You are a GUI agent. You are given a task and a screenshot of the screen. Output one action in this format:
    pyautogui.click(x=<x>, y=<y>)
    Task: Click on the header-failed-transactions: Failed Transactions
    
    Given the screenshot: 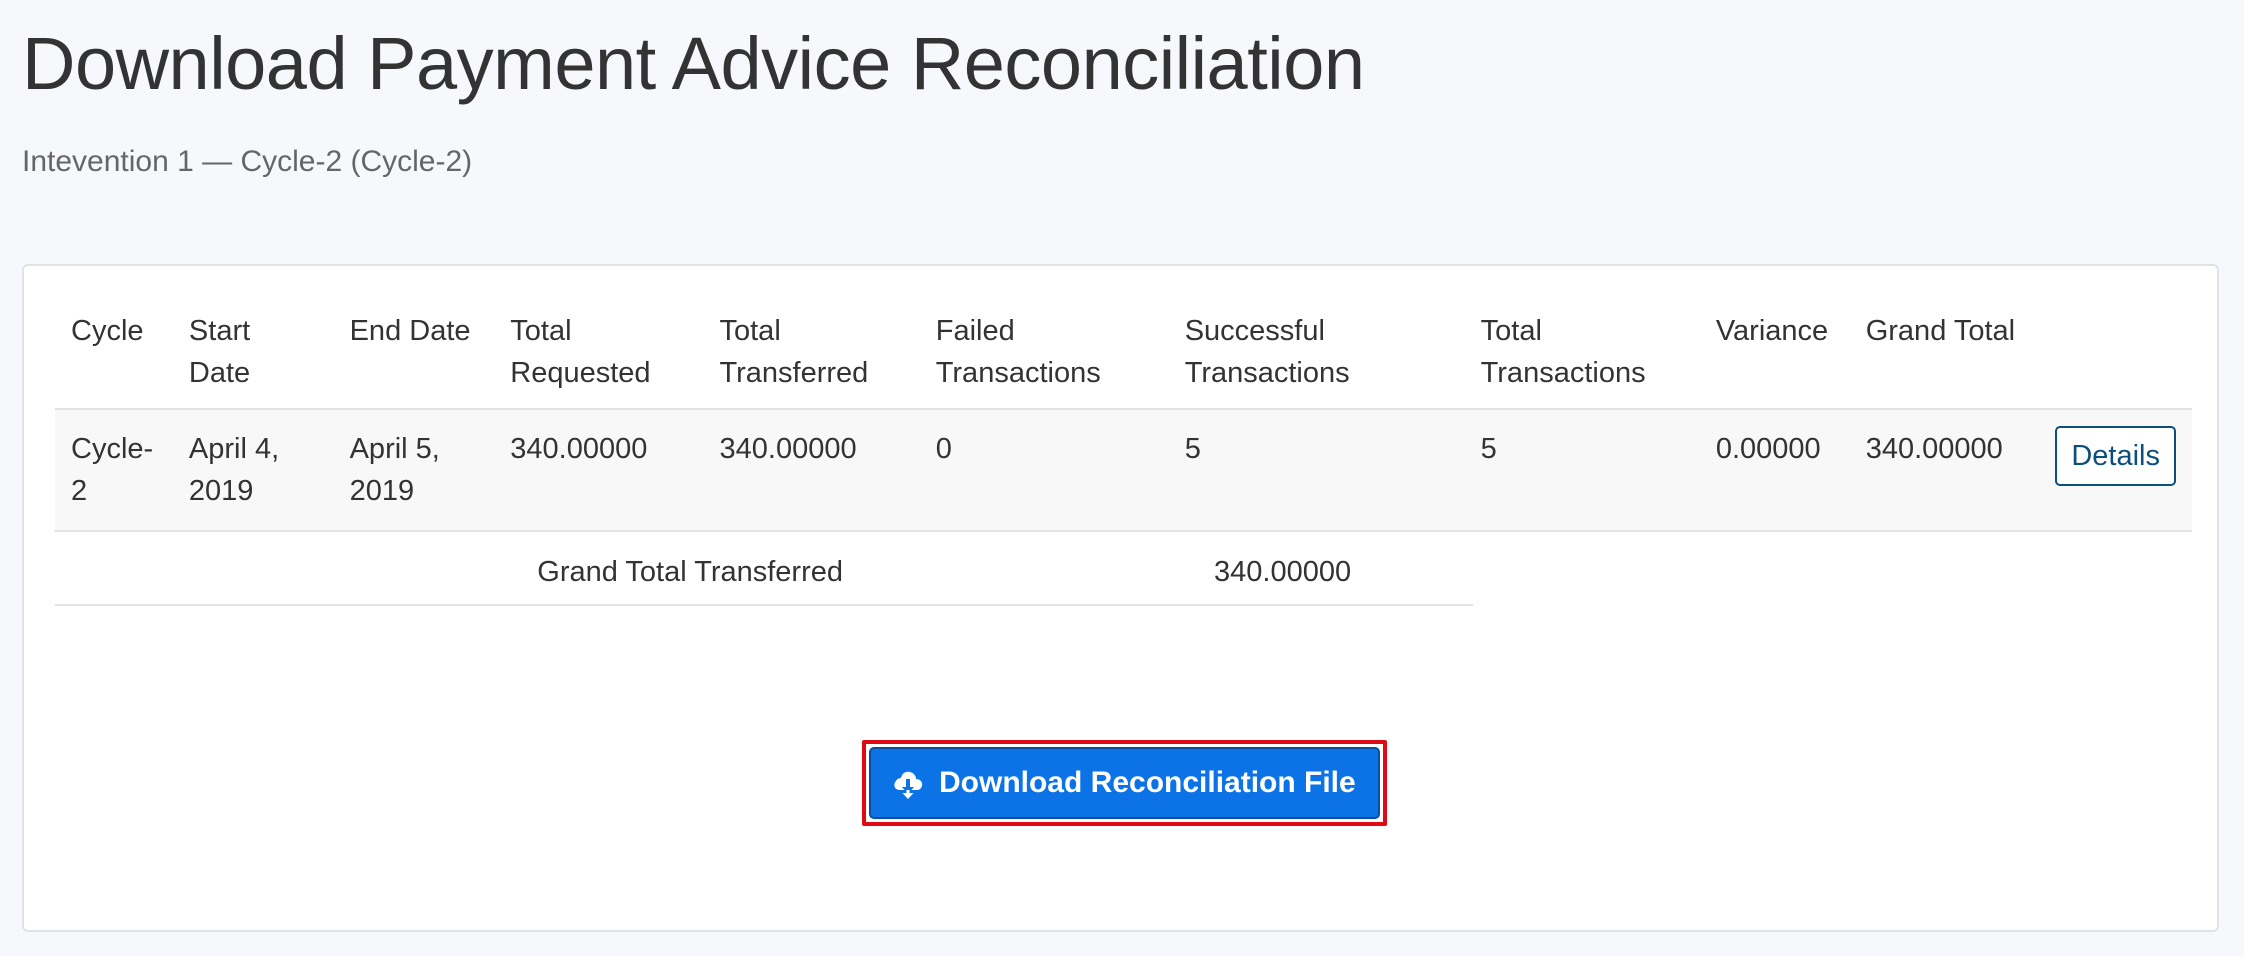 What is the action you would take?
    pyautogui.click(x=1018, y=352)
    